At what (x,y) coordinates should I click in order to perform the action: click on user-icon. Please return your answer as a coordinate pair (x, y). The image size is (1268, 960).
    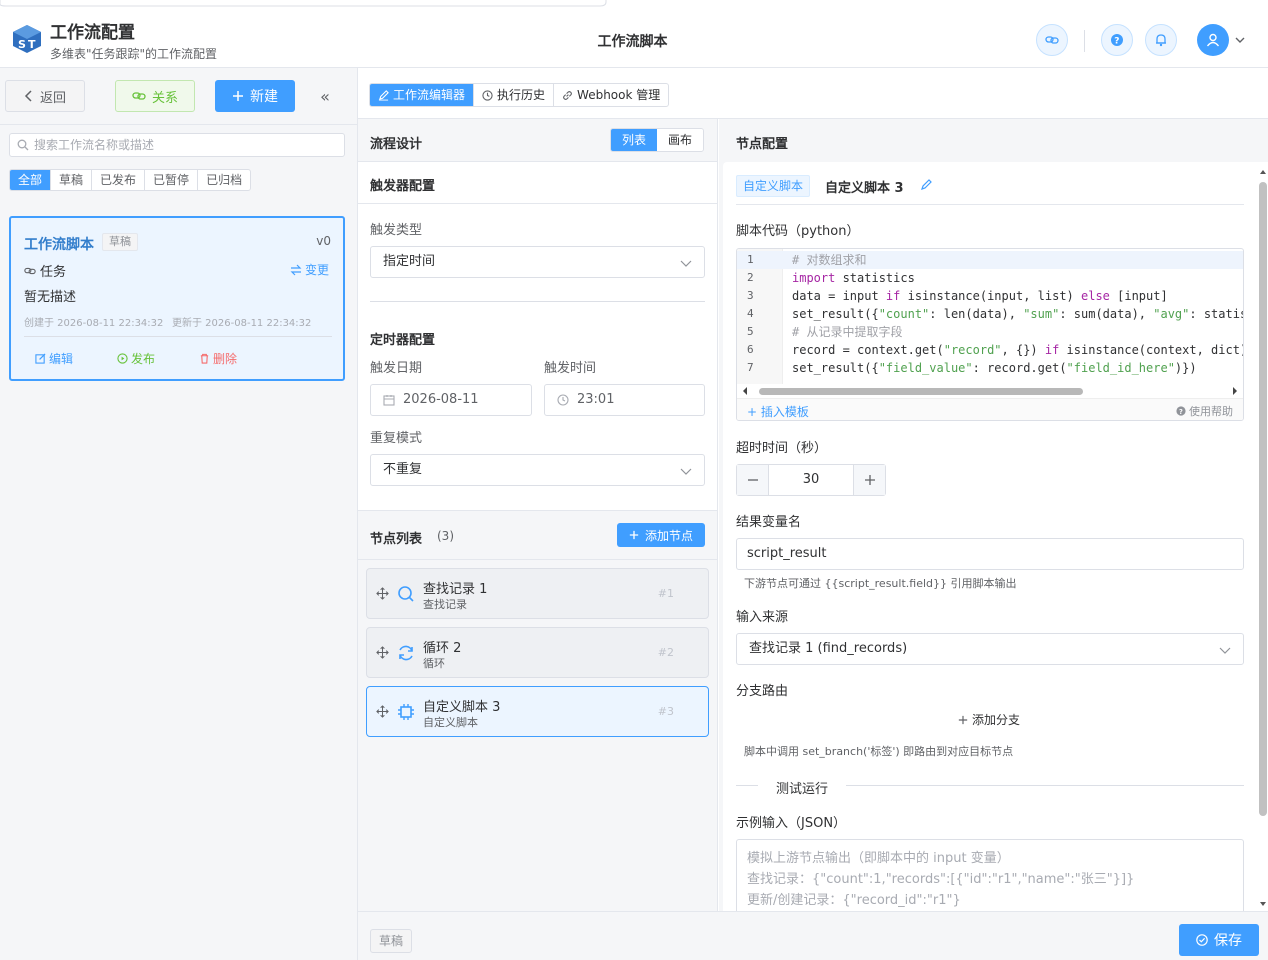
    Looking at the image, I should click on (1213, 40).